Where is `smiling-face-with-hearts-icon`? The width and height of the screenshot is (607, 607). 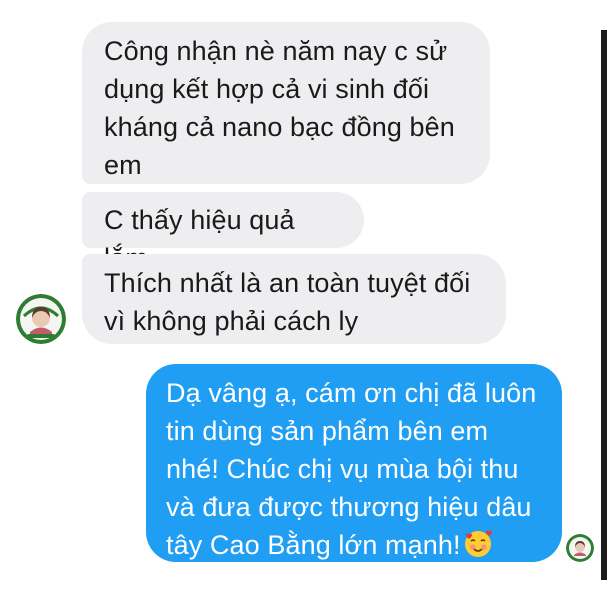 smiling-face-with-hearts-icon is located at coordinates (478, 544).